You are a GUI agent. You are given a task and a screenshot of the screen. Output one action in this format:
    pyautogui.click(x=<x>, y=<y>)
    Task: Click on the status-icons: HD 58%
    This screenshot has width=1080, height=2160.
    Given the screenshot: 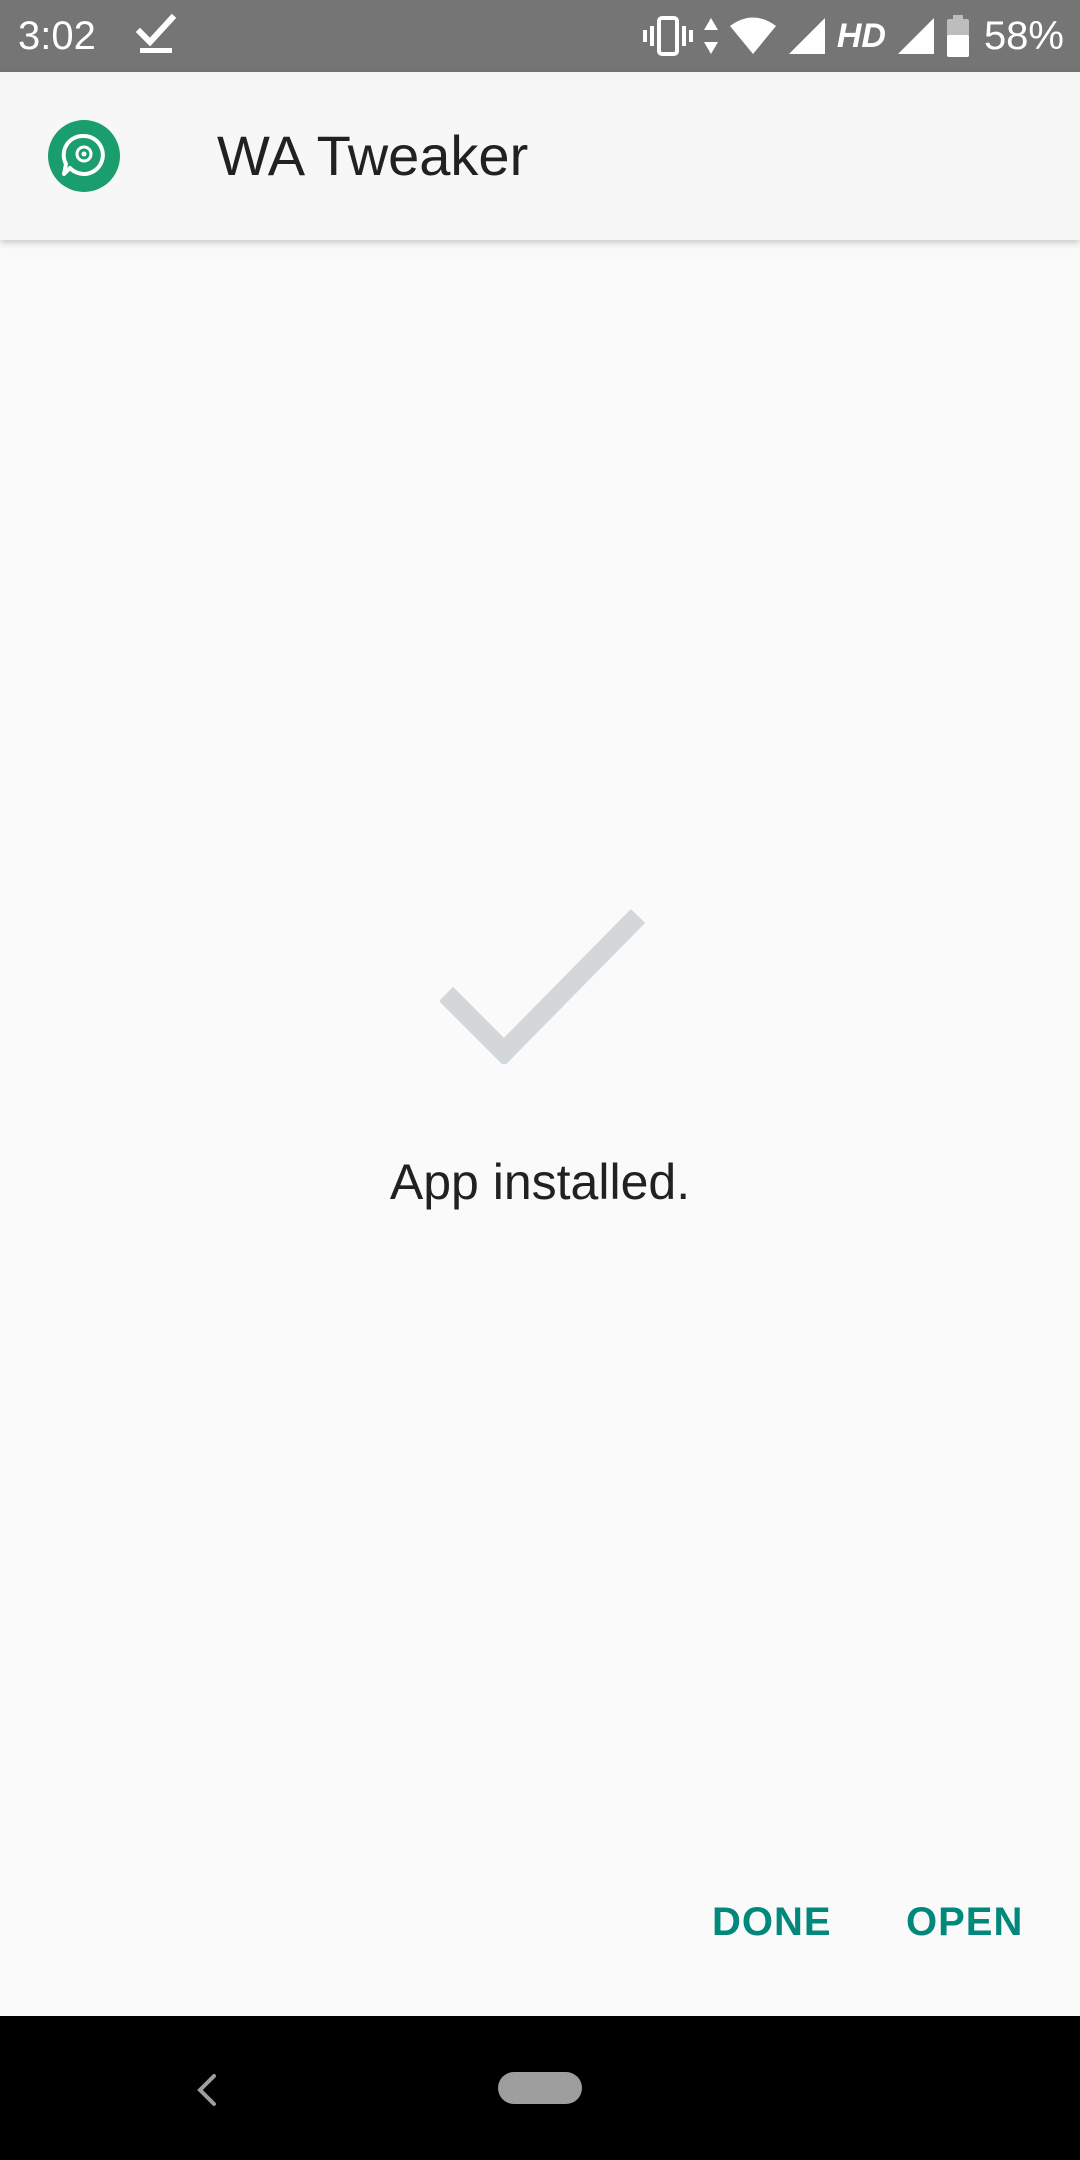 What is the action you would take?
    pyautogui.click(x=853, y=36)
    